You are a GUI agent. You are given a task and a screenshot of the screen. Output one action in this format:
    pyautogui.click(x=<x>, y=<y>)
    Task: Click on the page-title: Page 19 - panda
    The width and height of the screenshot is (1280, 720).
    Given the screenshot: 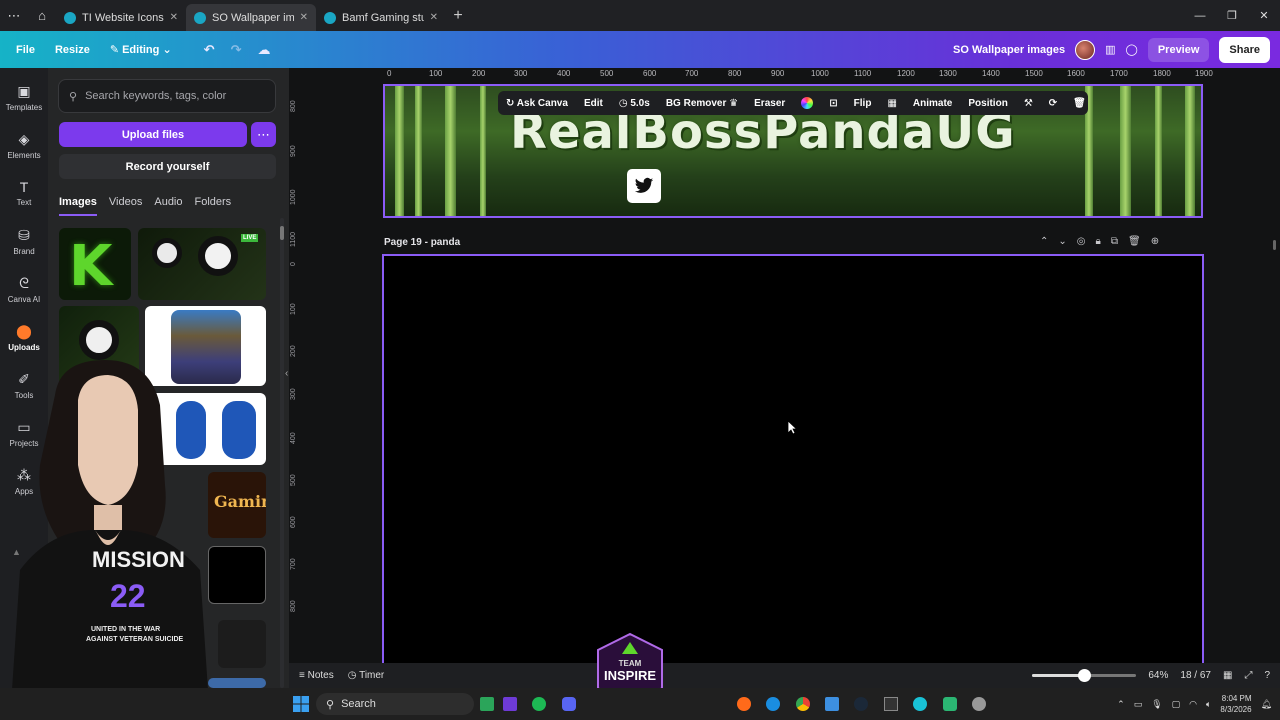 What is the action you would take?
    pyautogui.click(x=422, y=242)
    